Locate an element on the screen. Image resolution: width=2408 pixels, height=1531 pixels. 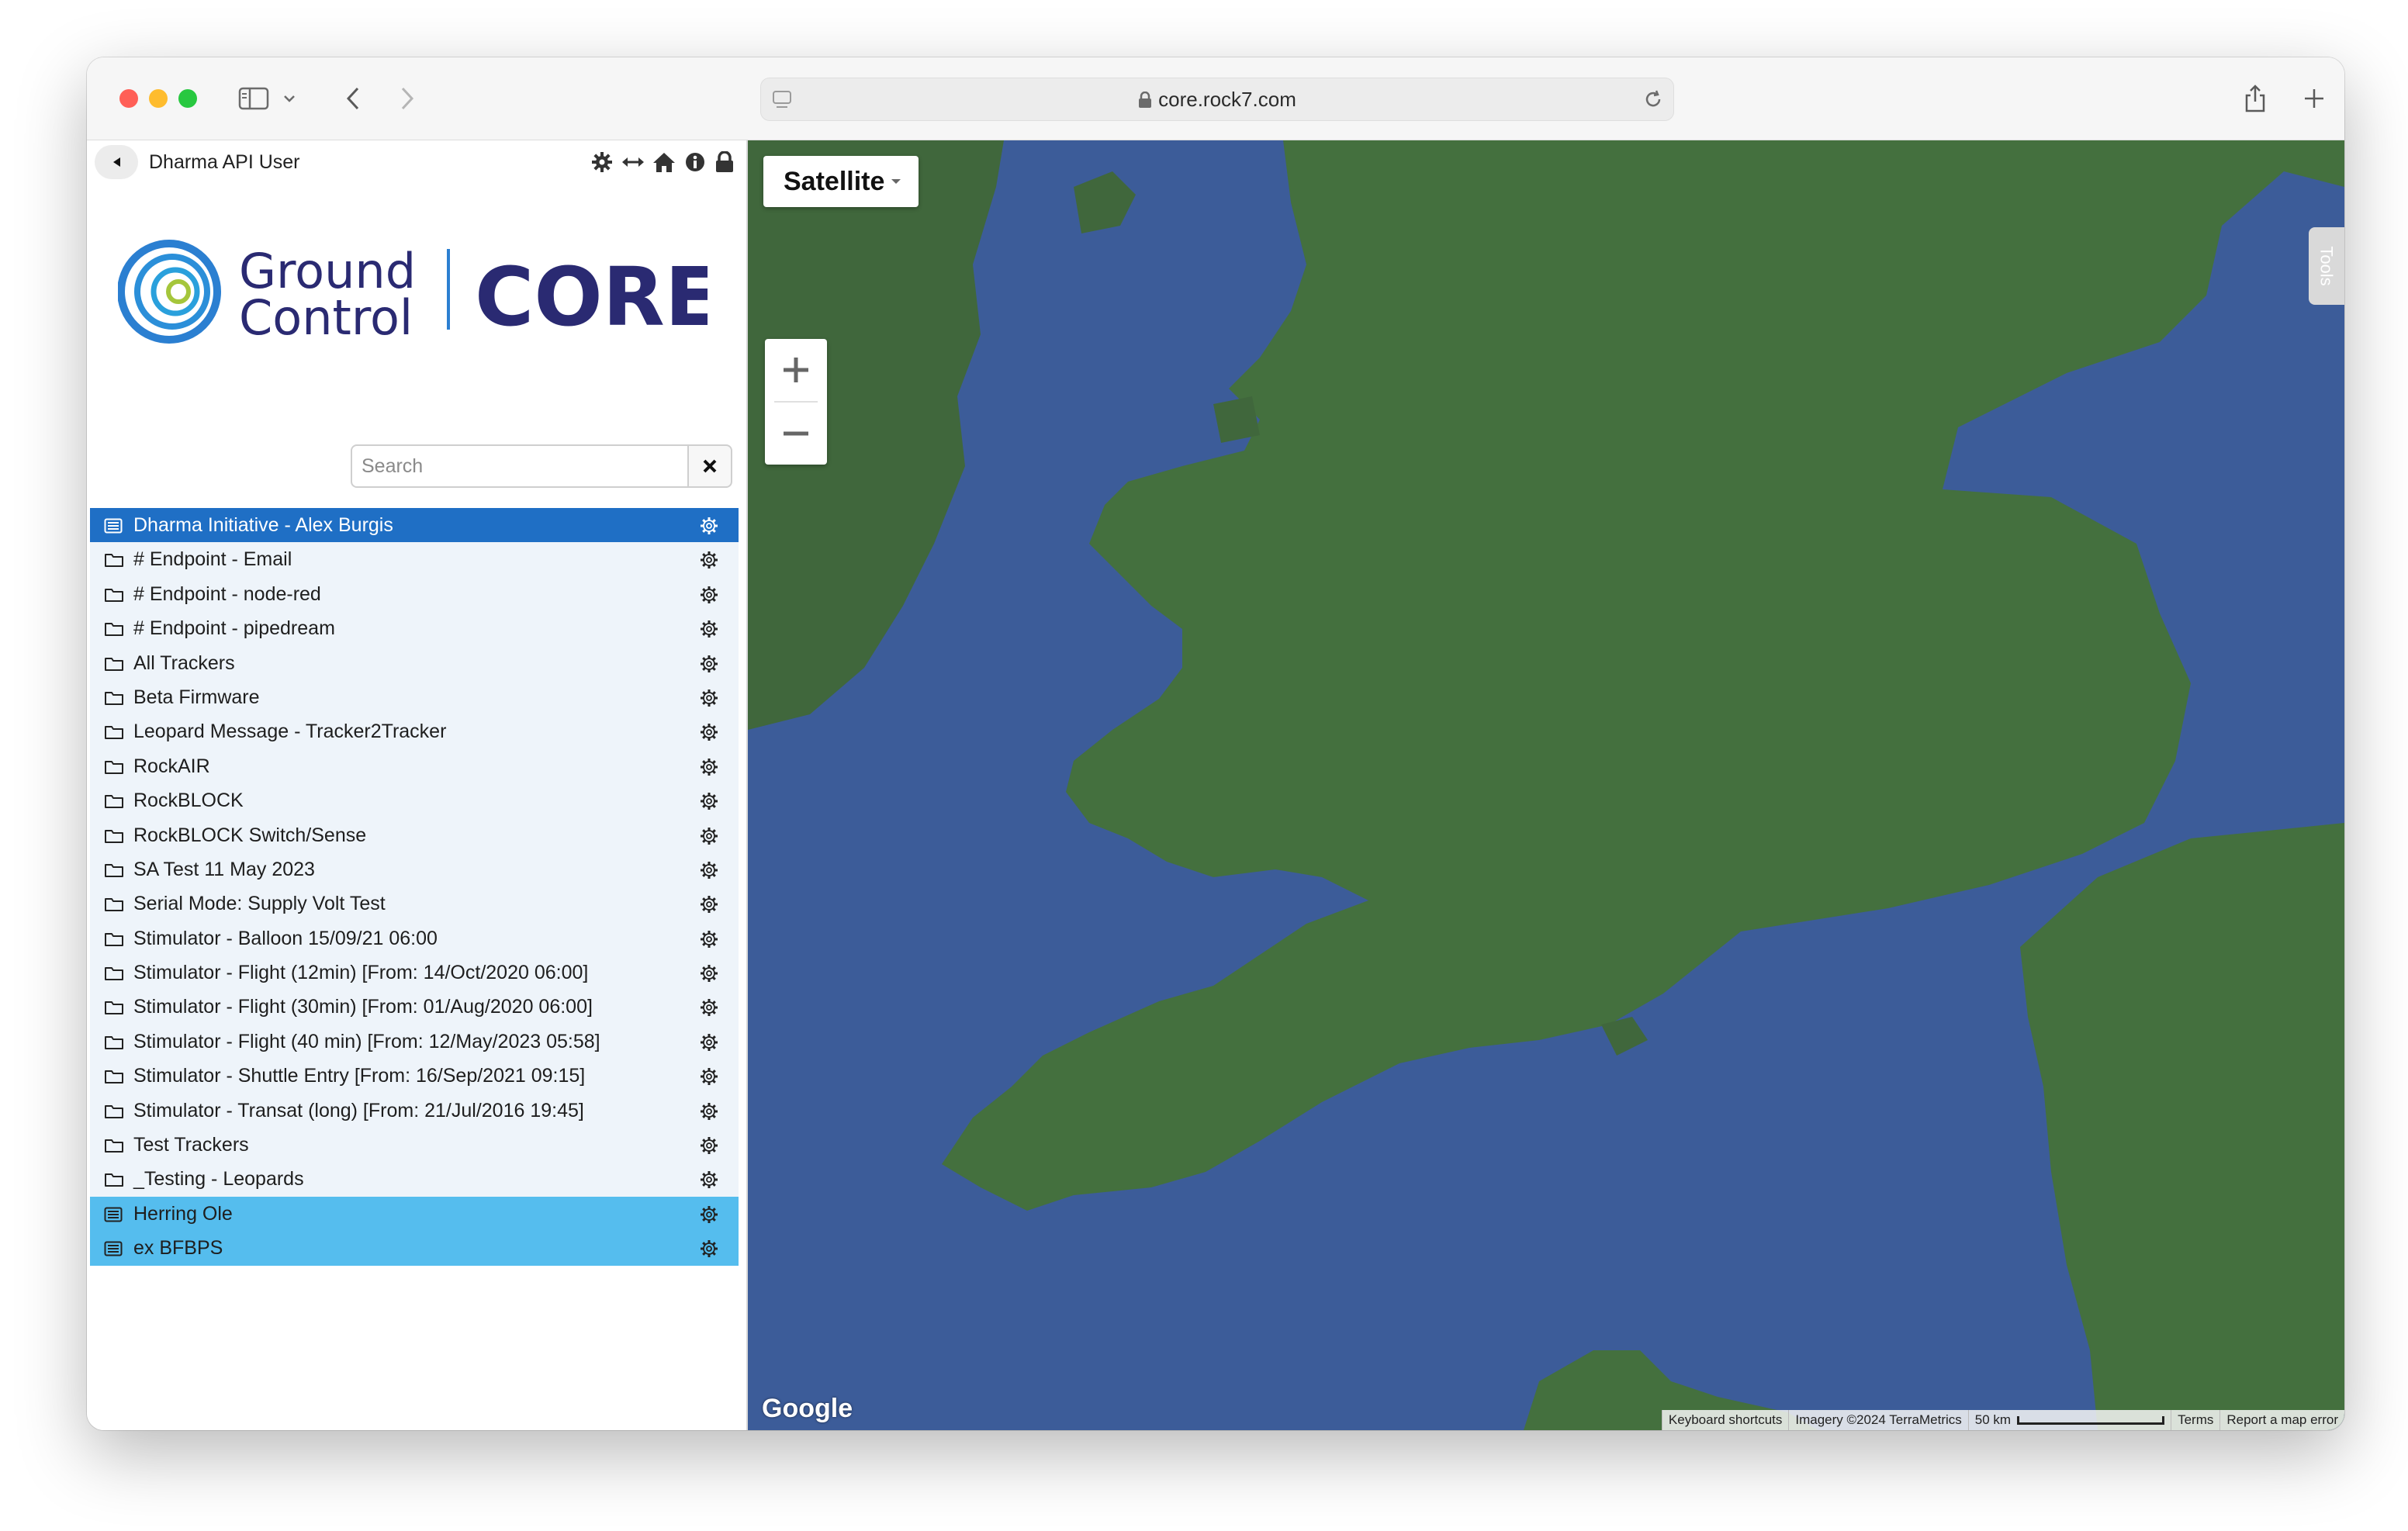
zoom-in-button is located at coordinates (796, 370).